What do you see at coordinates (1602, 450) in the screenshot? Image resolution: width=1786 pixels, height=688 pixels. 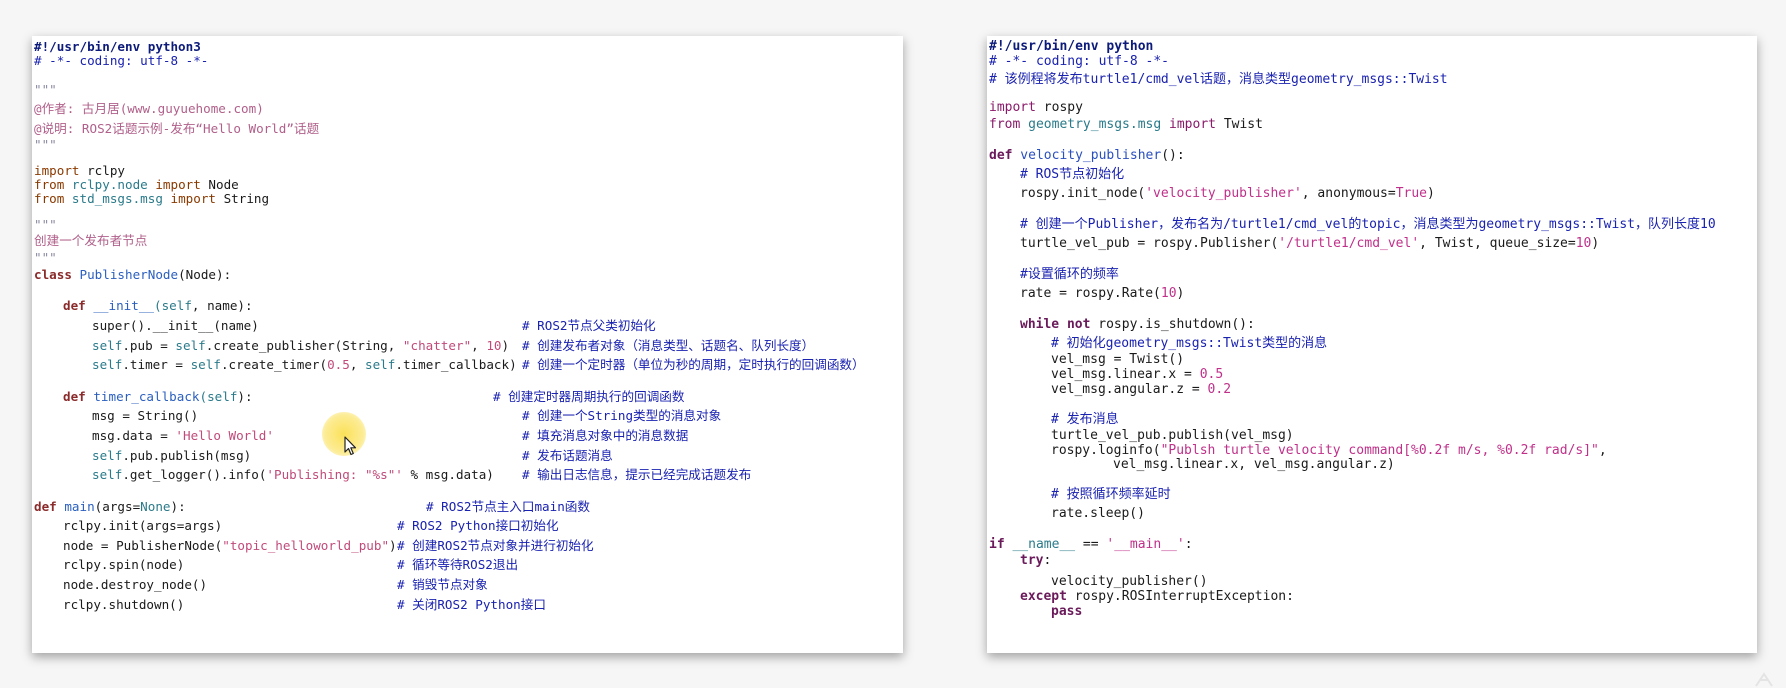 I see `code-text: ,` at bounding box center [1602, 450].